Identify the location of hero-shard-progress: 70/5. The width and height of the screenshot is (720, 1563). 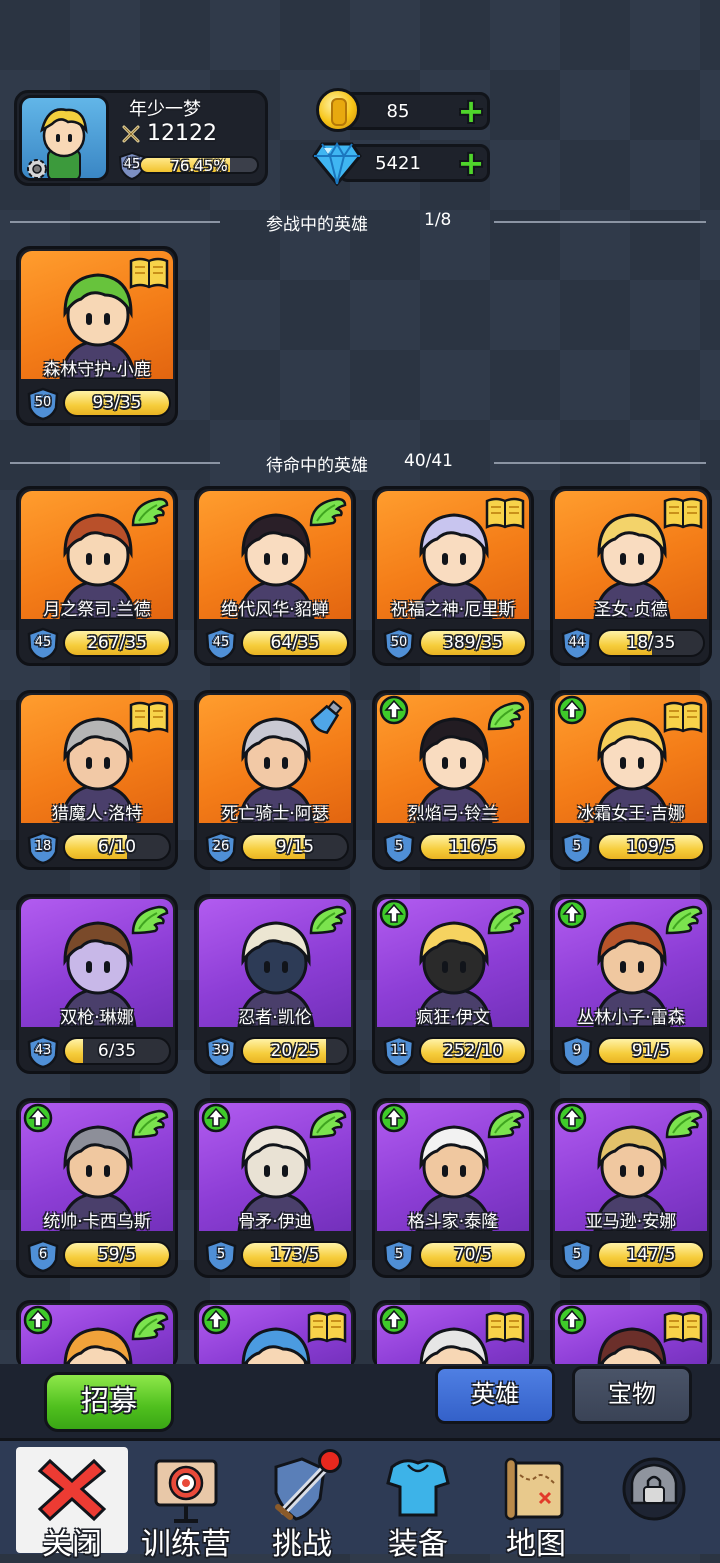
(473, 1255).